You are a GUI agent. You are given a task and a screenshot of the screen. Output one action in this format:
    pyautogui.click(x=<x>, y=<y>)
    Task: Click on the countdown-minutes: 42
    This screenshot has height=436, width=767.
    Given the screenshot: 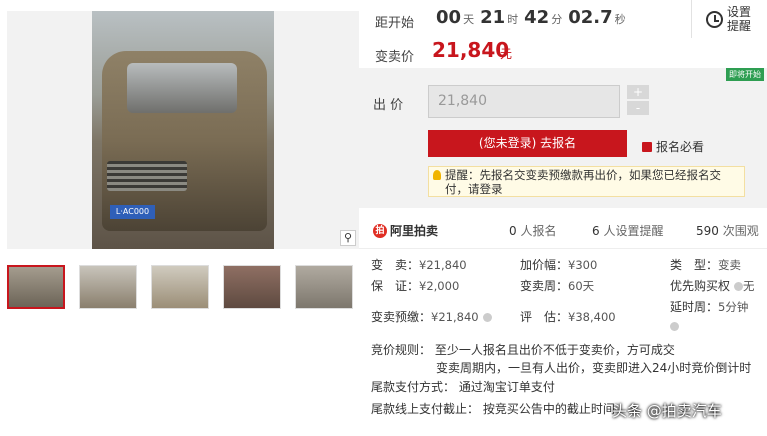 What is the action you would take?
    pyautogui.click(x=537, y=17)
    